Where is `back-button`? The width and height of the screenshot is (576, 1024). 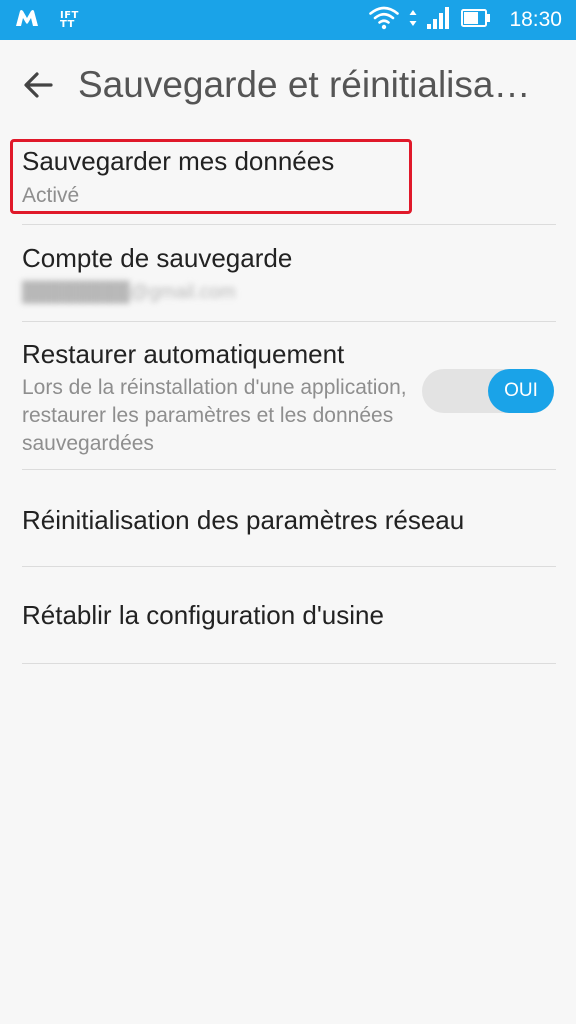 back-button is located at coordinates (39, 85).